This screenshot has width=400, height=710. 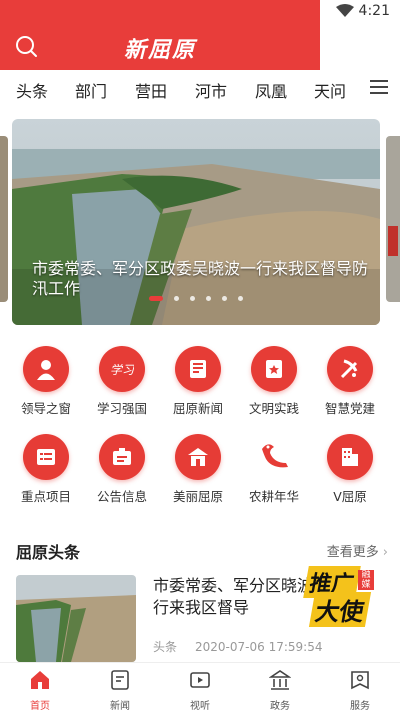 What do you see at coordinates (4, 219) in the screenshot?
I see `banner-prev-peek` at bounding box center [4, 219].